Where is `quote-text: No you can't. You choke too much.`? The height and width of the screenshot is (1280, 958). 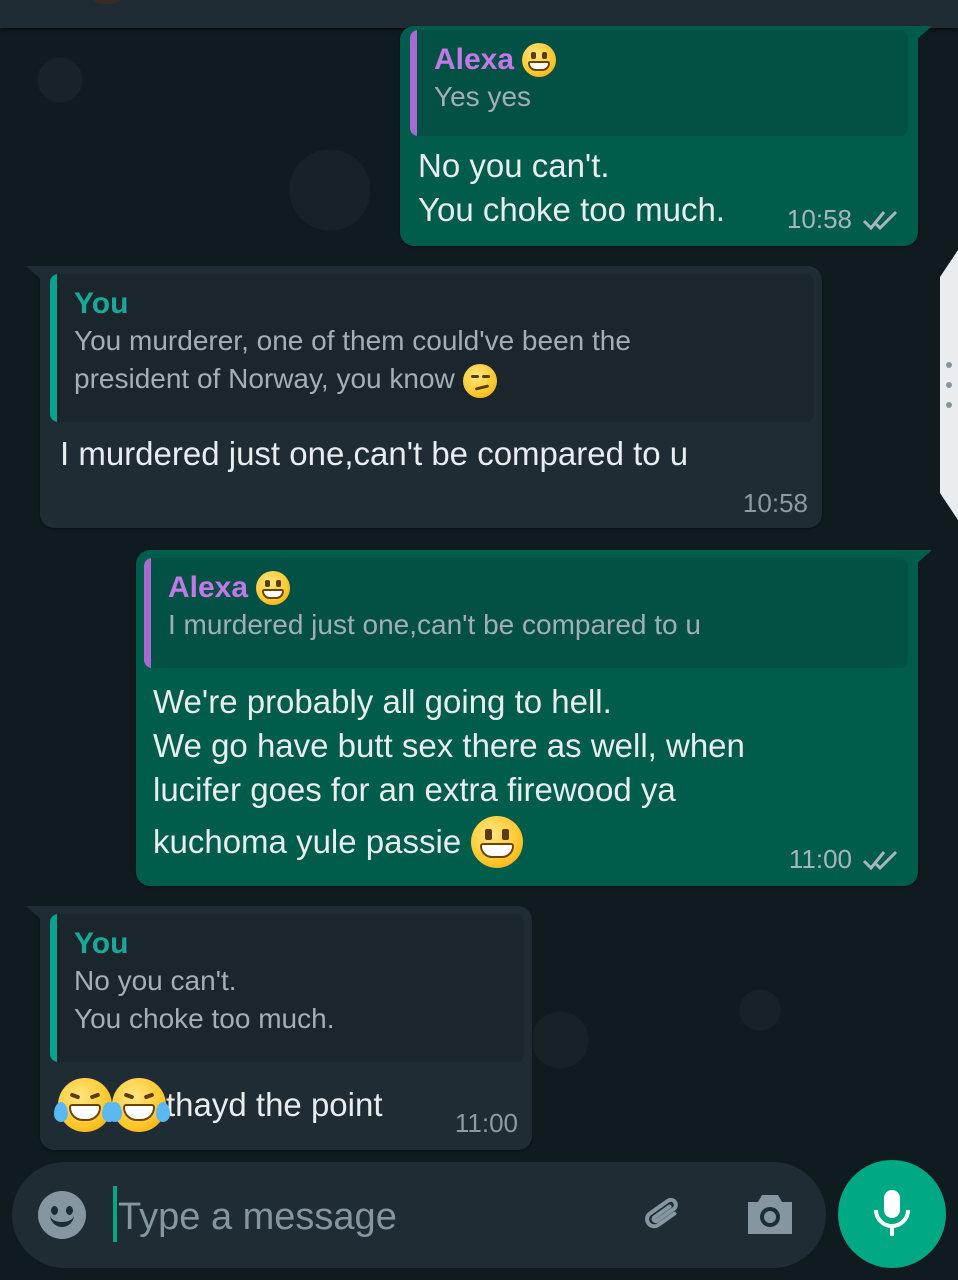
quote-text: No you can't. You choke too much. is located at coordinates (204, 999).